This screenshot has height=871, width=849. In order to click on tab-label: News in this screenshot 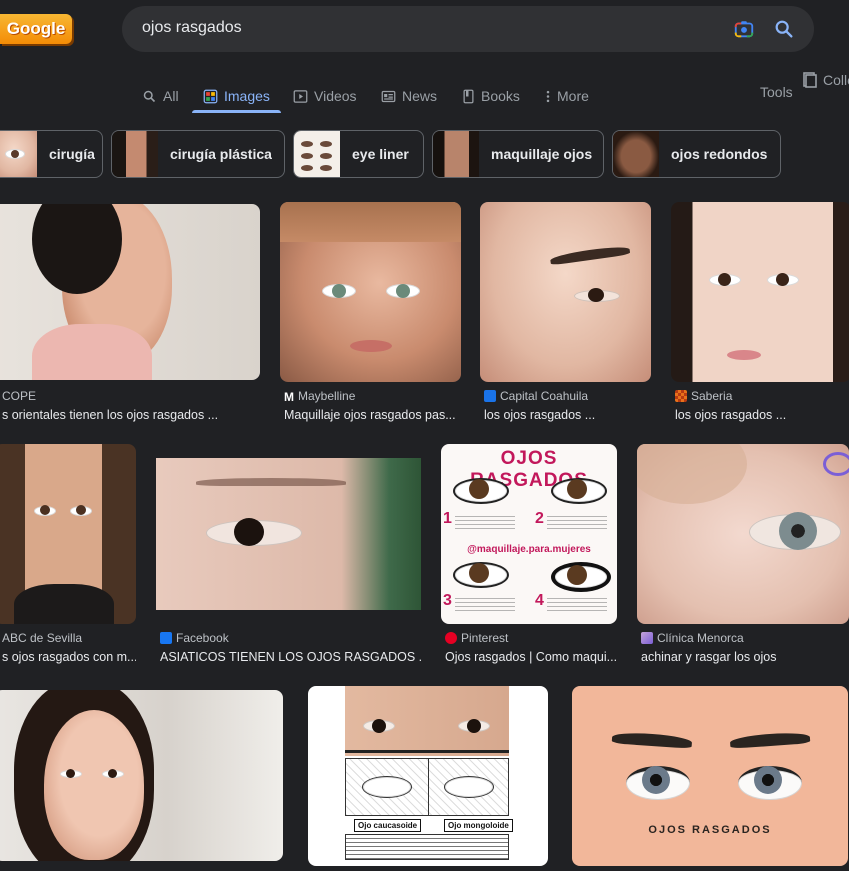, I will do `click(420, 96)`.